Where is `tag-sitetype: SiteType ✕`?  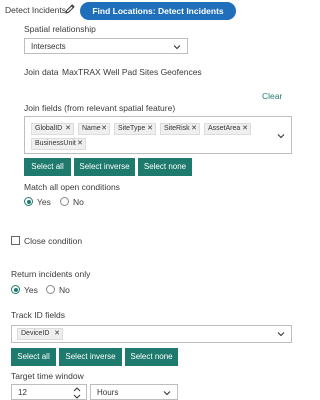
tag-sitetype: SiteType ✕ is located at coordinates (135, 129).